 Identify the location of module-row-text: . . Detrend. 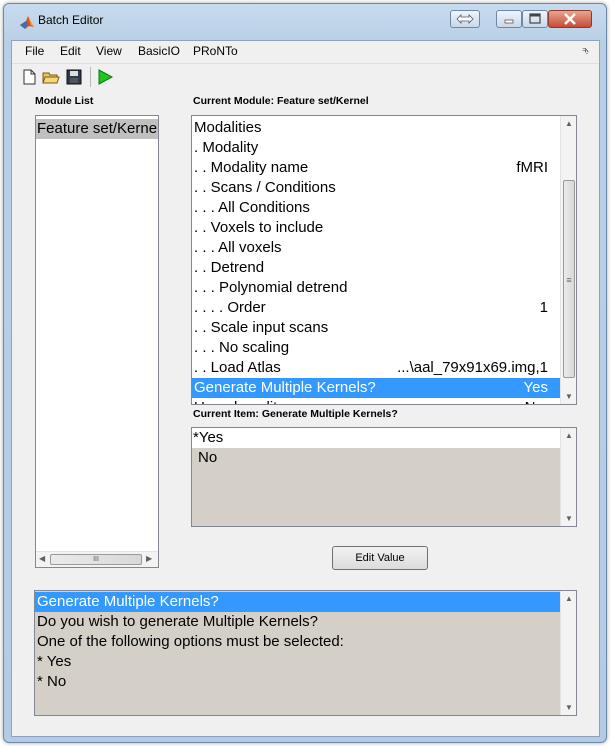
(229, 267).